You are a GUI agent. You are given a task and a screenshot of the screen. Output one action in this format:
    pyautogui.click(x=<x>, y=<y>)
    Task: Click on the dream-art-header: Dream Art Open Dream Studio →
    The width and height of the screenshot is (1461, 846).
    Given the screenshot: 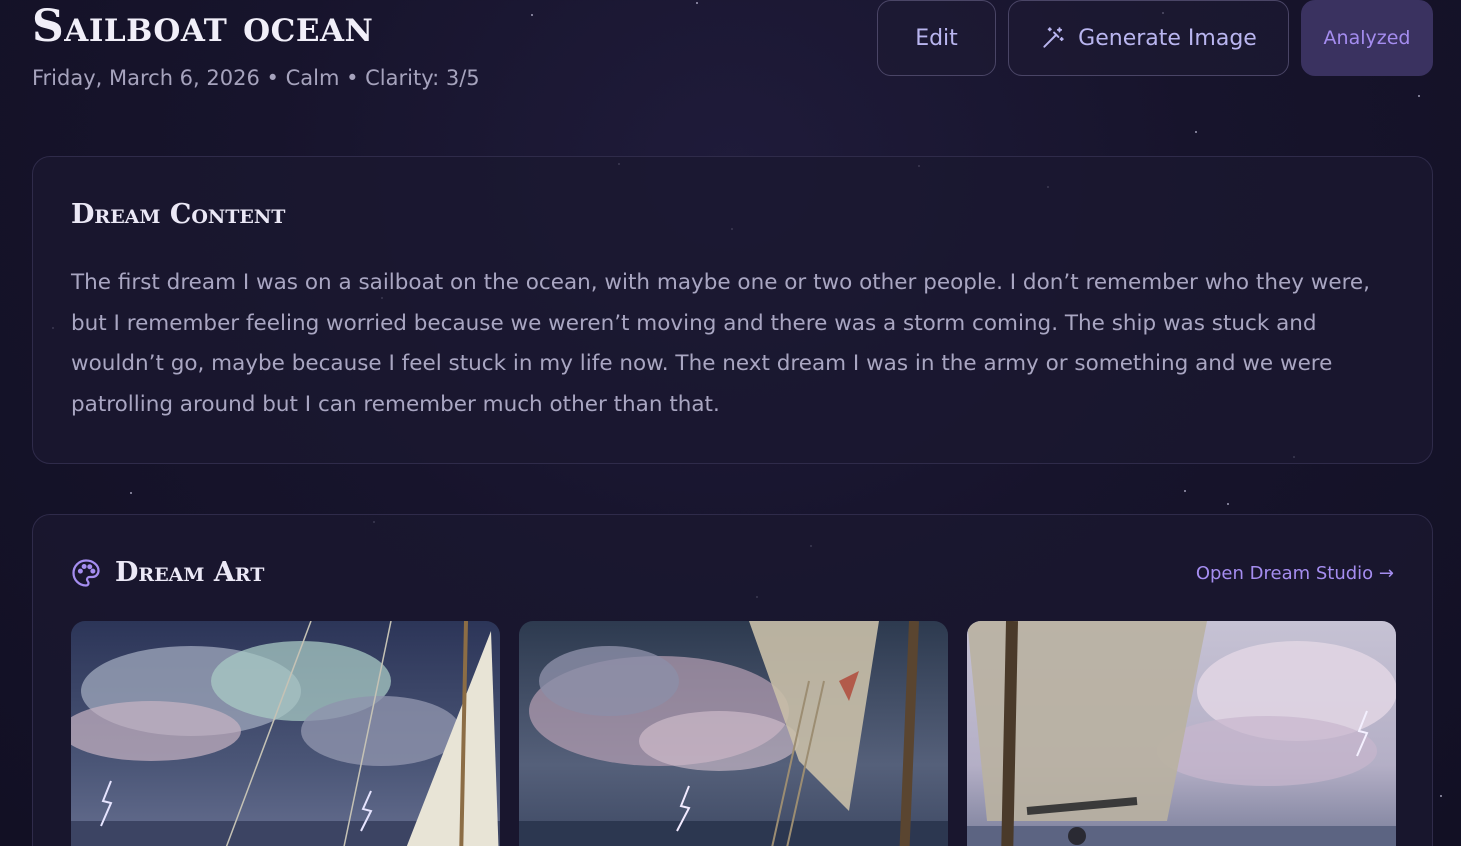 What is the action you would take?
    pyautogui.click(x=732, y=573)
    